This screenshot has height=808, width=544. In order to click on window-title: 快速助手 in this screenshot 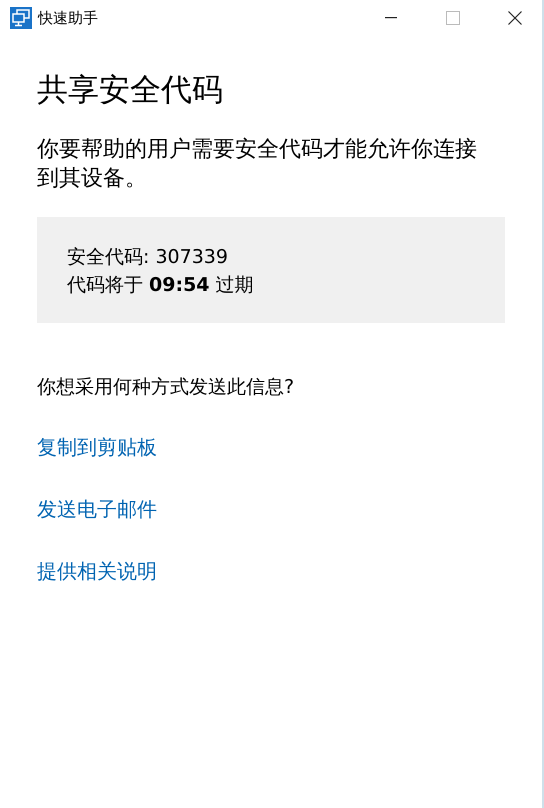, I will do `click(68, 18)`.